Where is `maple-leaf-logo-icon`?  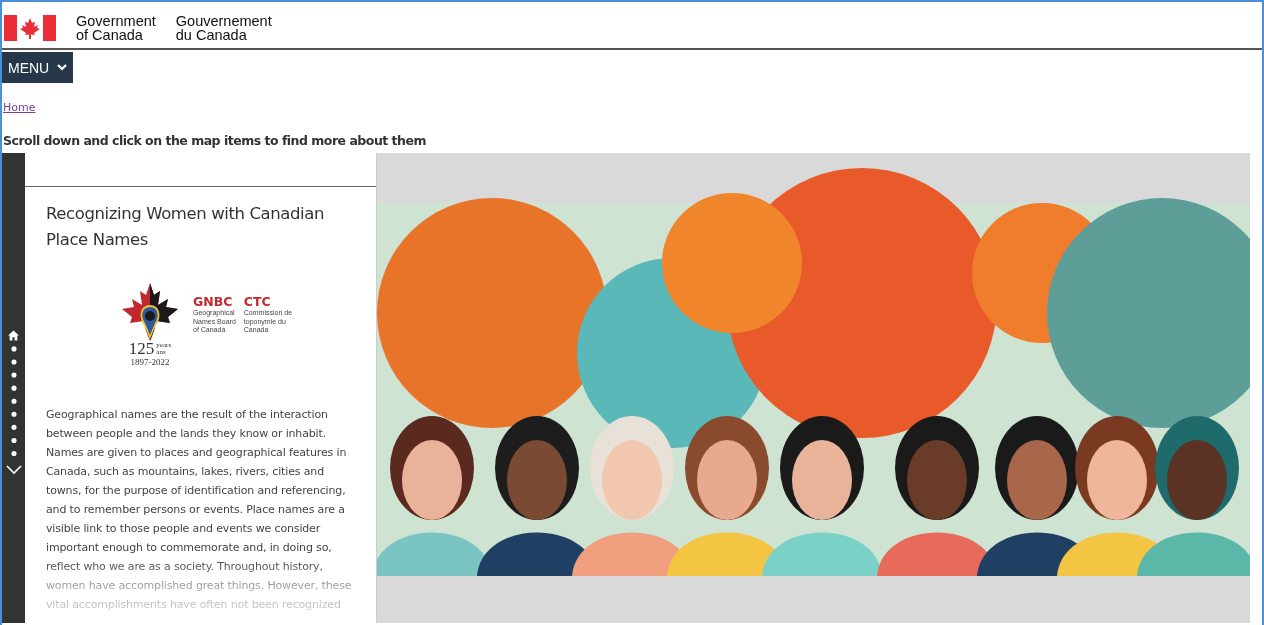
maple-leaf-logo-icon is located at coordinates (150, 311).